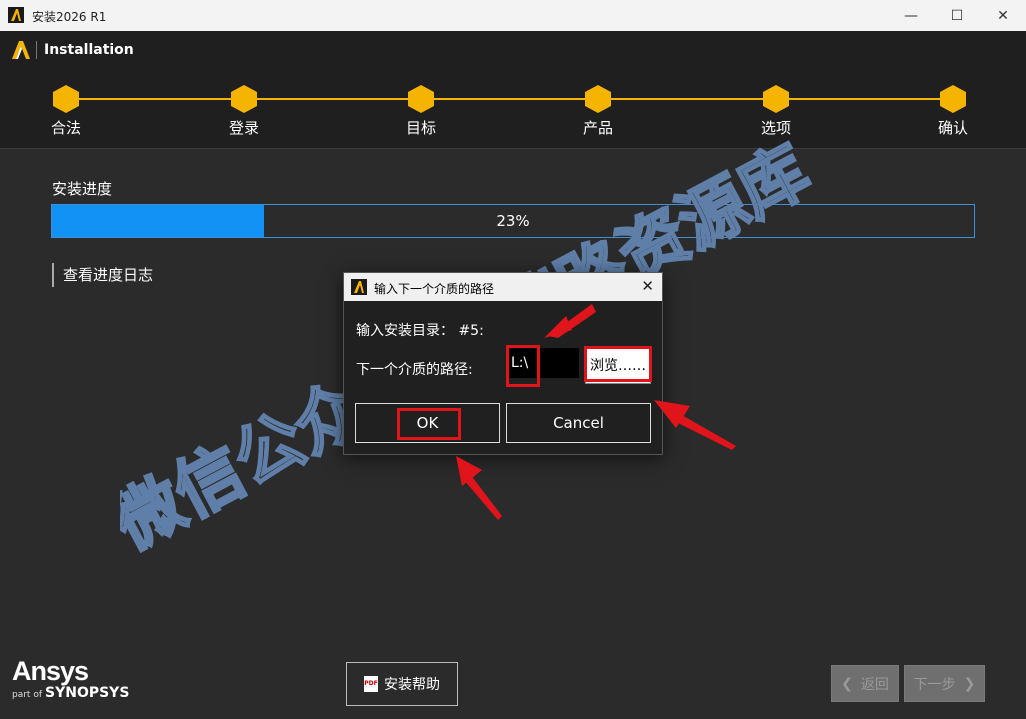  What do you see at coordinates (65, 128) in the screenshot?
I see `step-label: 合法` at bounding box center [65, 128].